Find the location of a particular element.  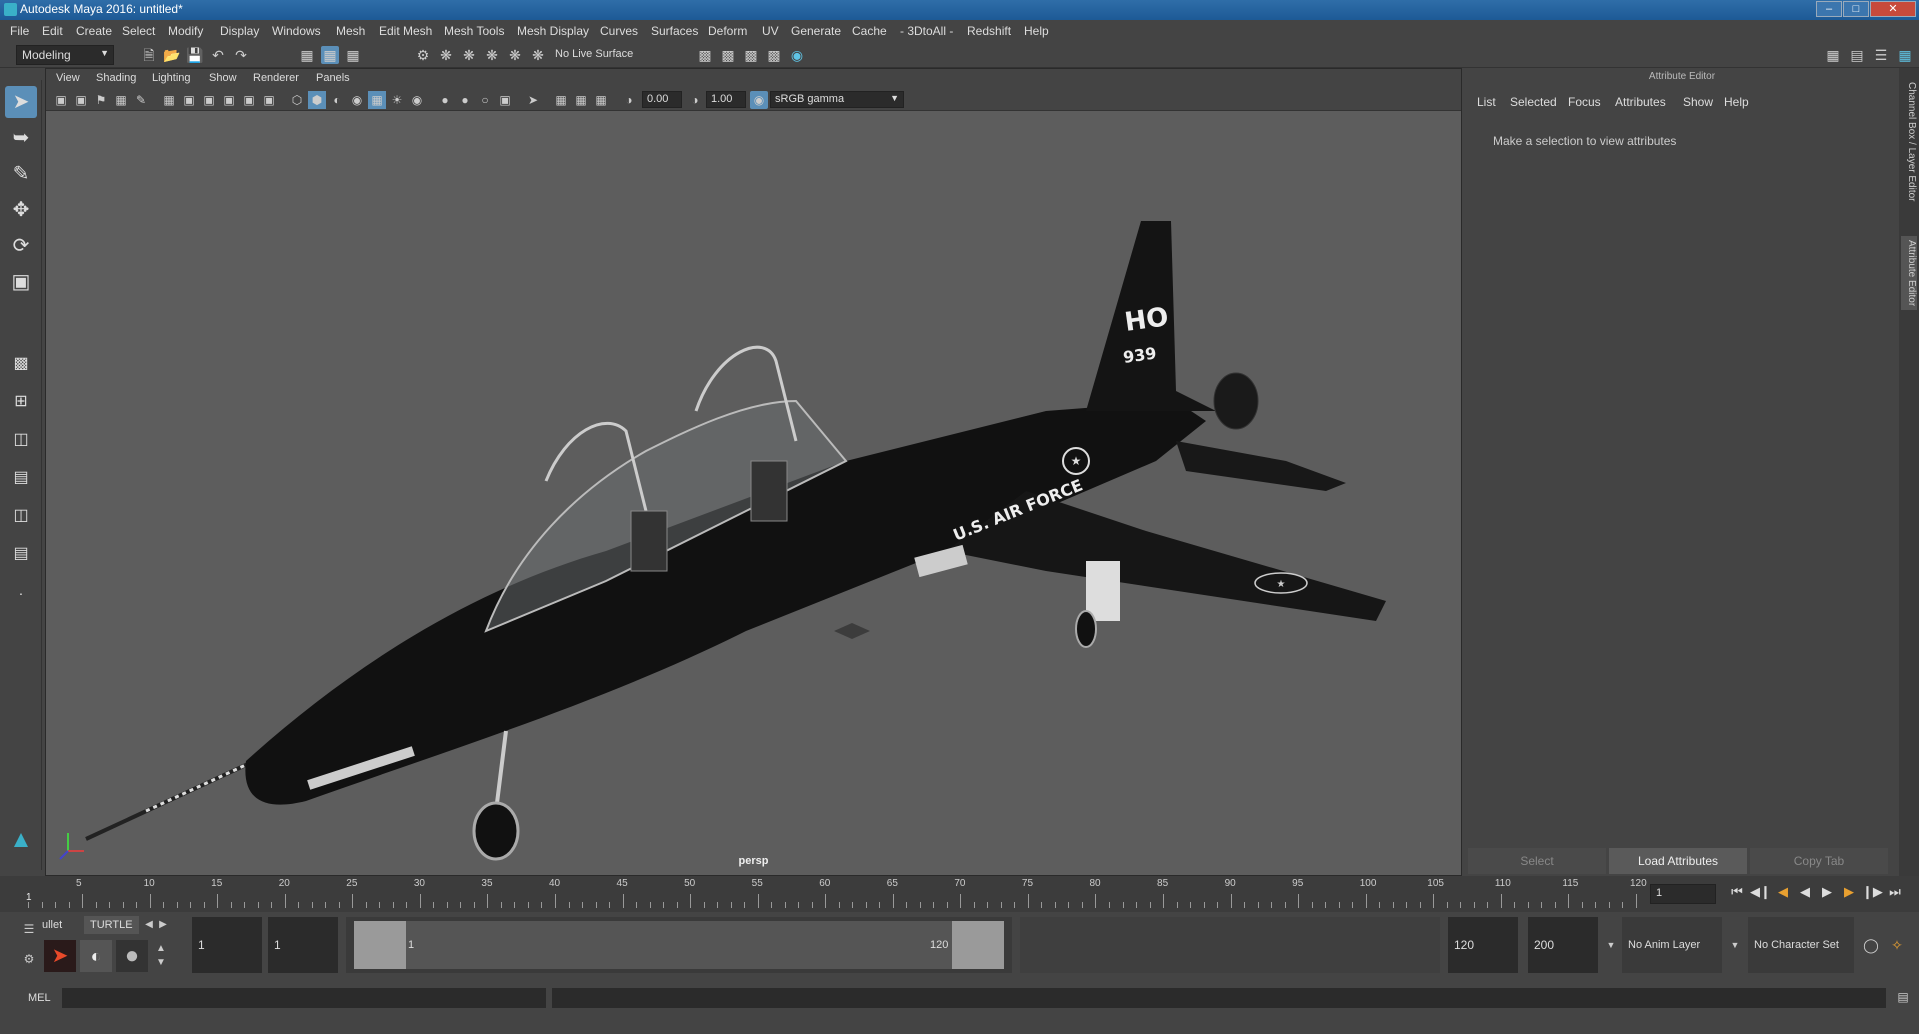

ambient-occlusion-icon: ● is located at coordinates (445, 100).